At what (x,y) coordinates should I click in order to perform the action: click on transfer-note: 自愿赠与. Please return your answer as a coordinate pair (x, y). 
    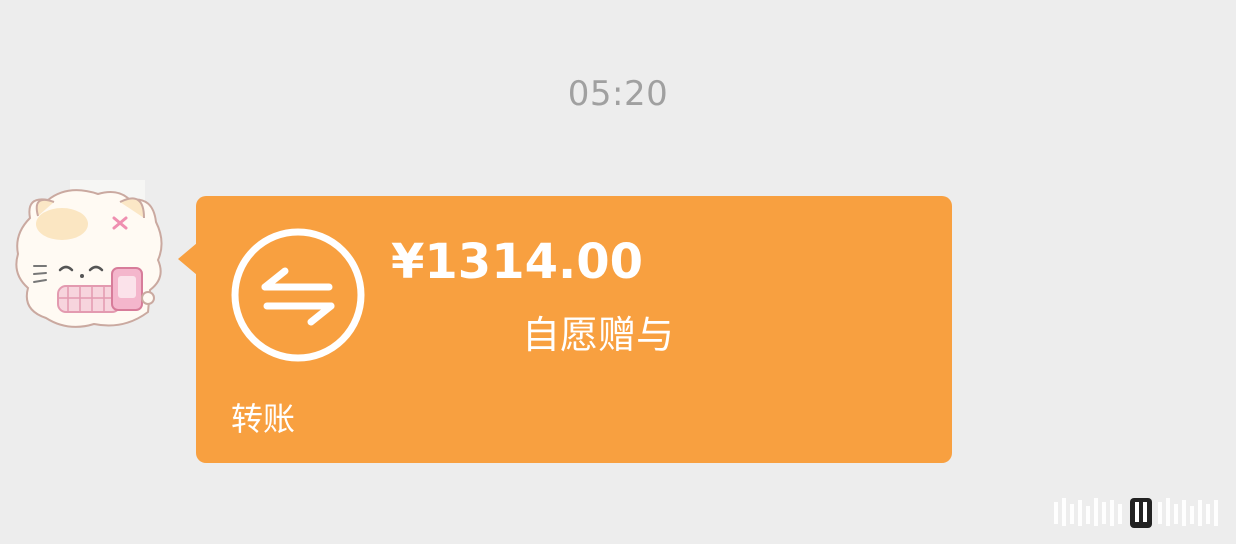
    Looking at the image, I should click on (598, 335).